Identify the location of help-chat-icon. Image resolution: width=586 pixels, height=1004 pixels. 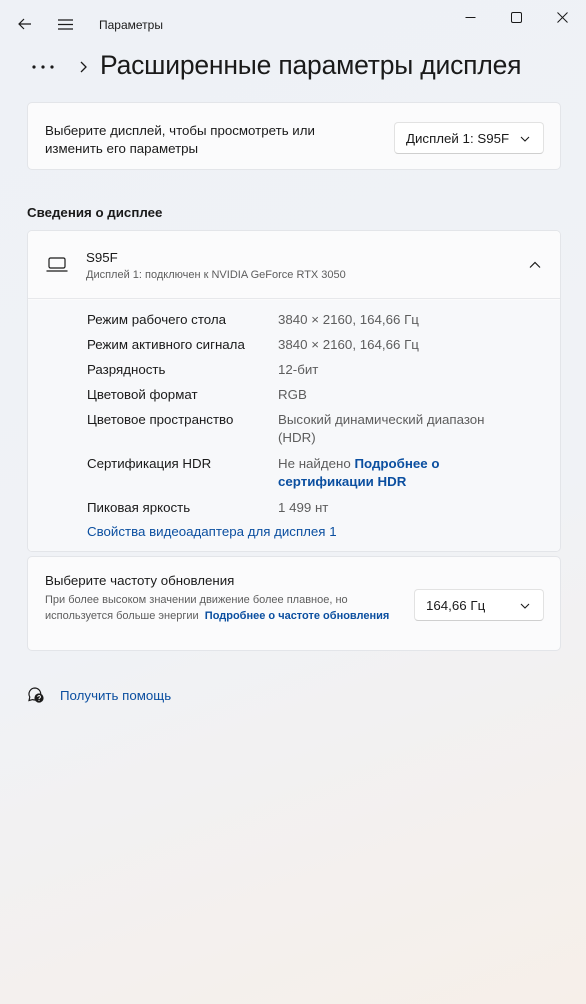
(36, 695).